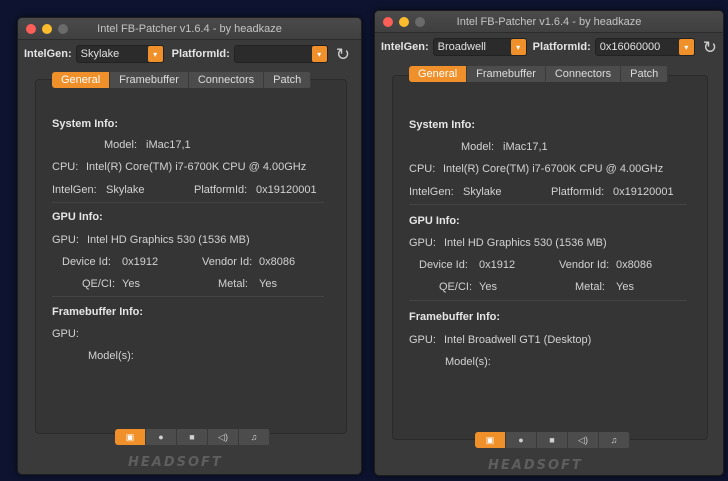 This screenshot has height=481, width=728. Describe the element at coordinates (168, 240) in the screenshot. I see `gpu-value: Intel HD Graphics 530 (1536 MB)` at that location.